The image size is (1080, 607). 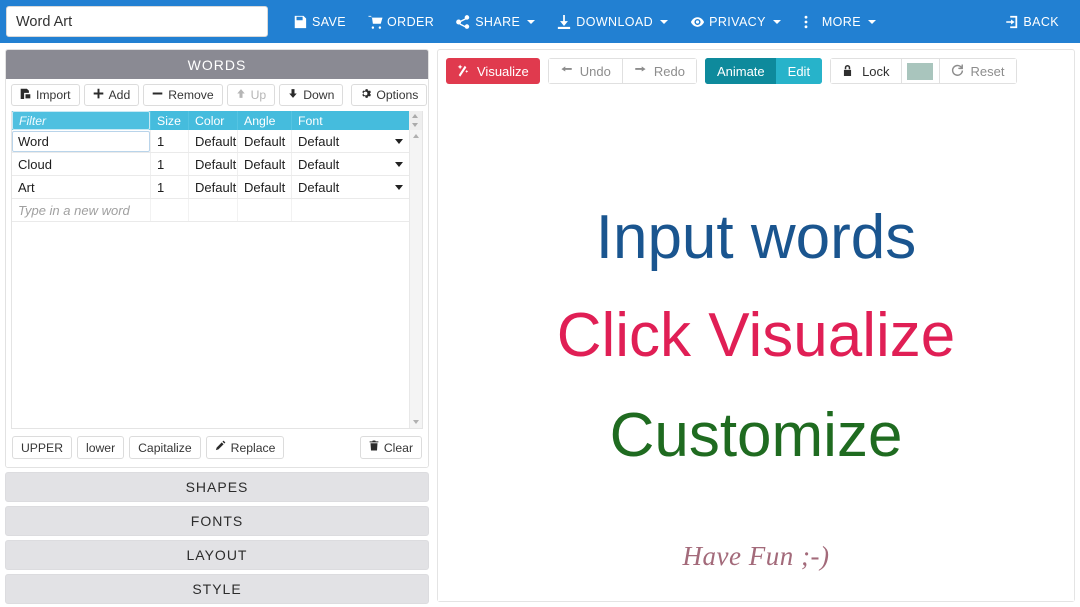 What do you see at coordinates (839, 22) in the screenshot?
I see `more-button: MORE` at bounding box center [839, 22].